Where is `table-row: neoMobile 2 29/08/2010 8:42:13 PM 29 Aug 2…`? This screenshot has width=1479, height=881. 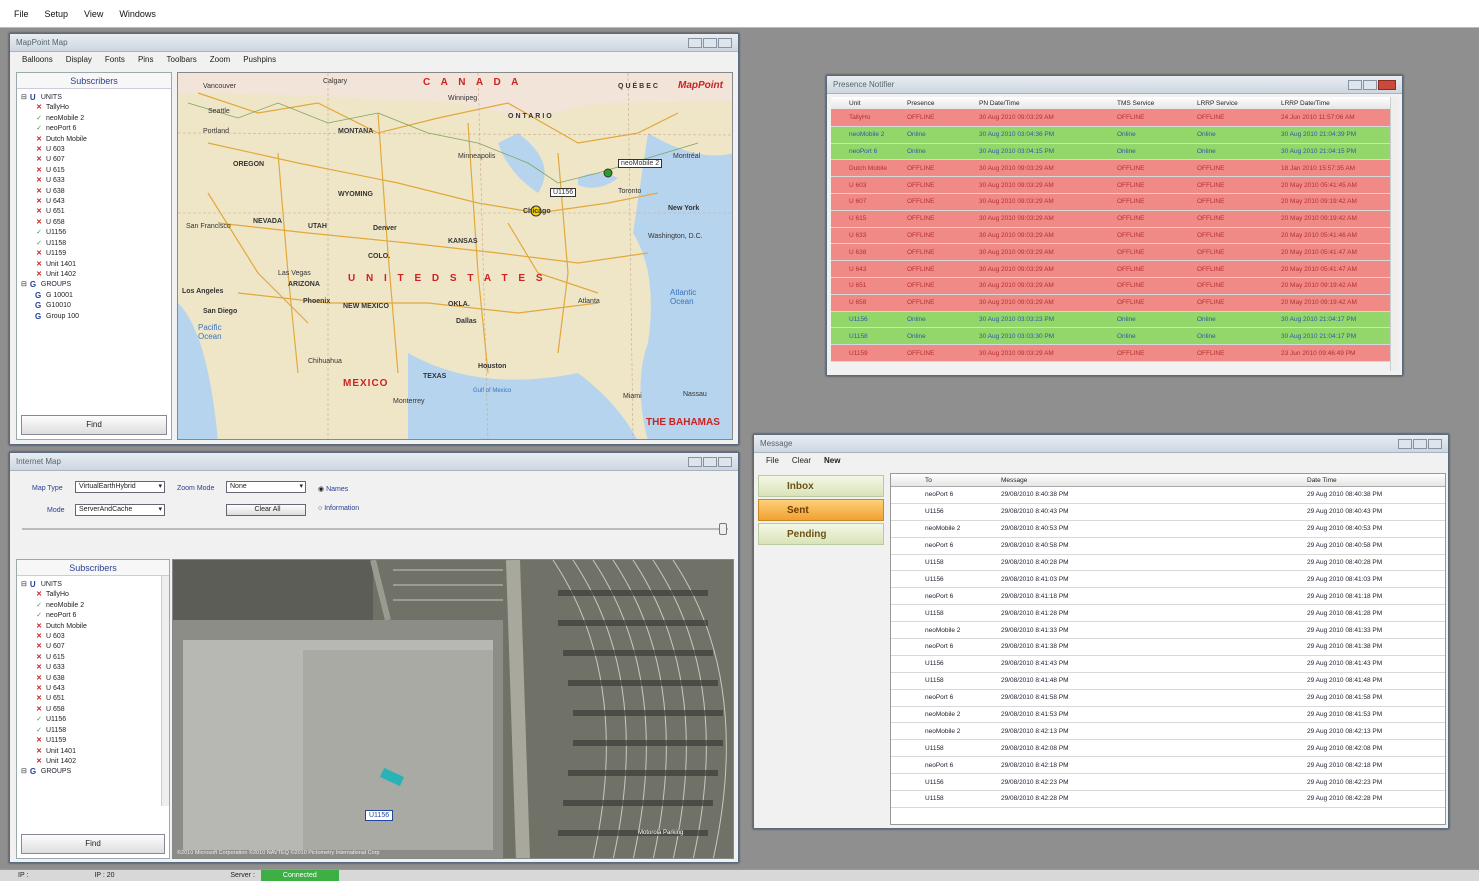
table-row: neoMobile 2 29/08/2010 8:42:13 PM 29 Aug 2… is located at coordinates (1168, 732).